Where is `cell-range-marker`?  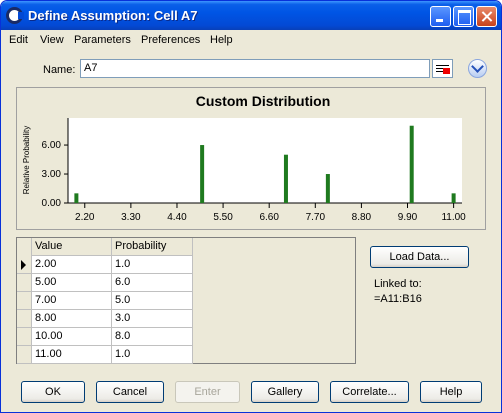 cell-range-marker is located at coordinates (446, 71).